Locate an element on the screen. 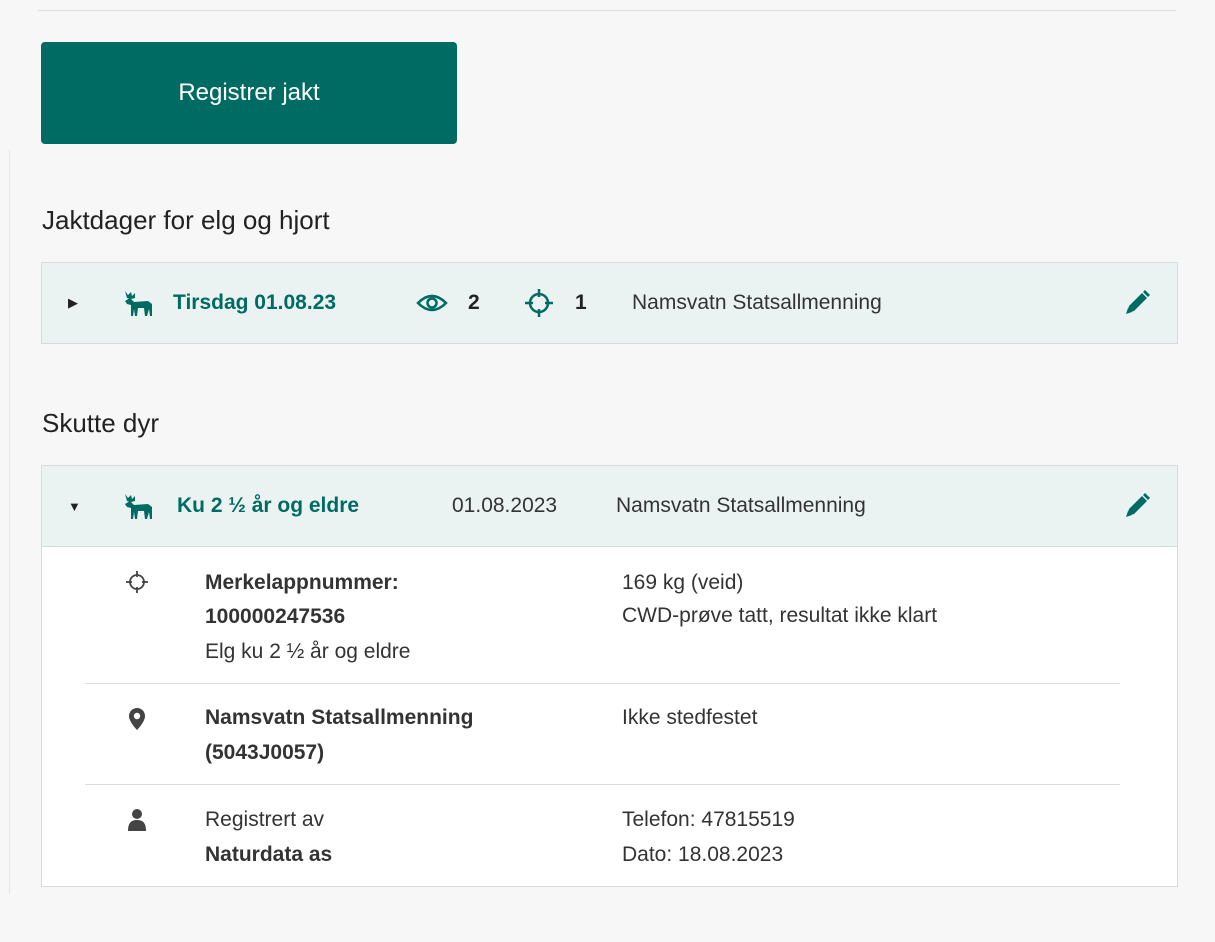  eye-icon is located at coordinates (432, 303).